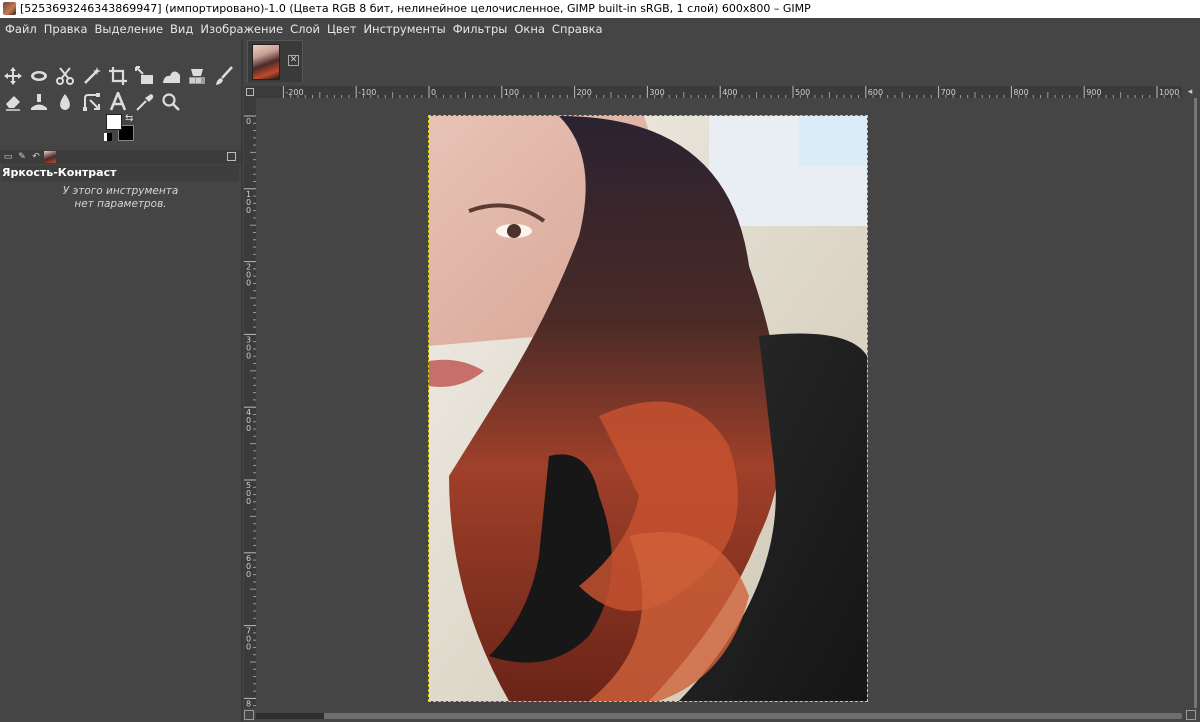 Image resolution: width=1200 pixels, height=722 pixels. Describe the element at coordinates (13, 76) in the screenshot. I see `move-tool-icon` at that location.